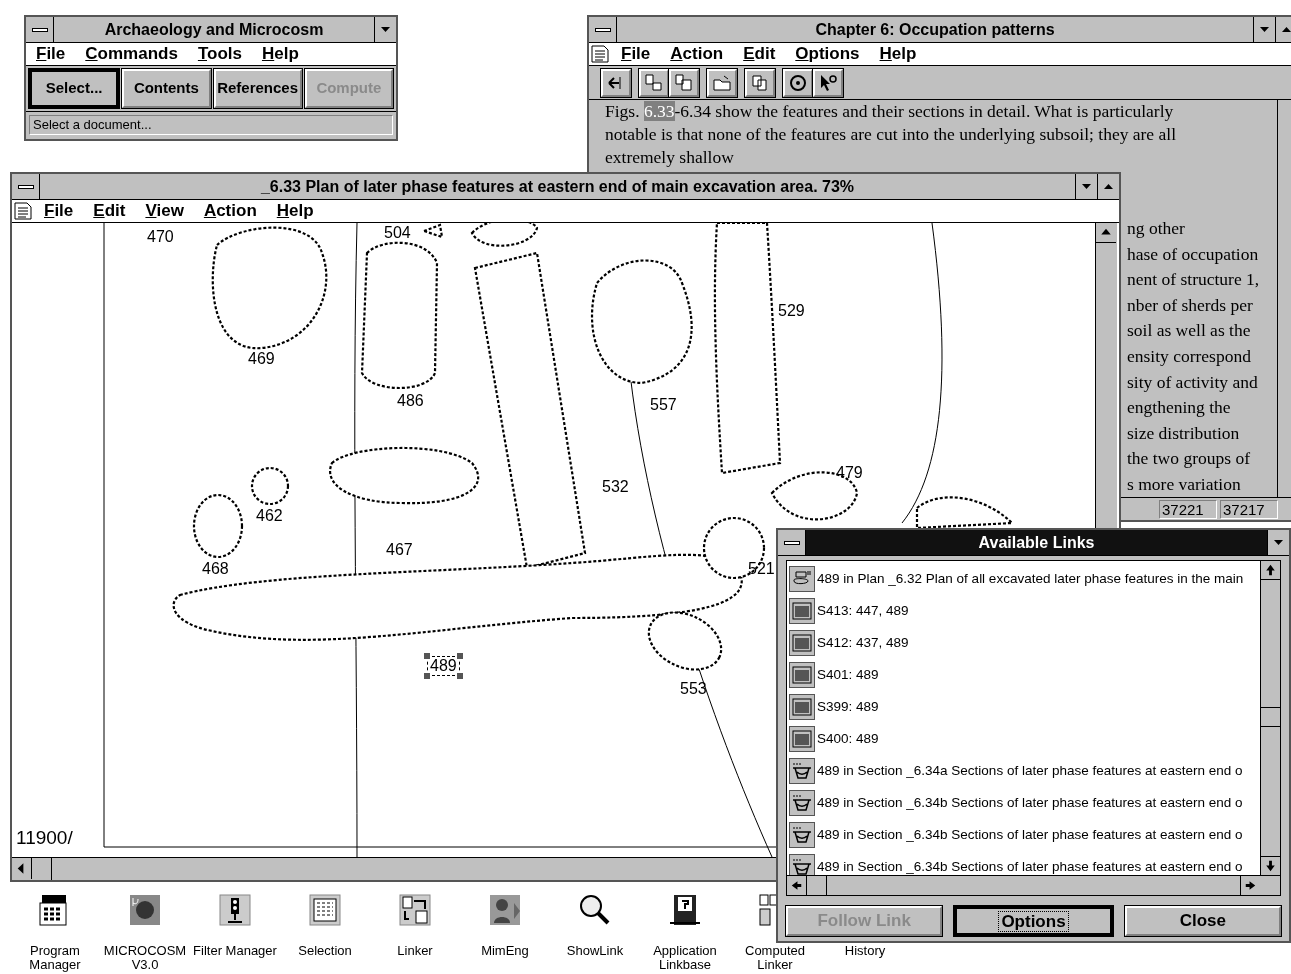  Describe the element at coordinates (1189, 459) in the screenshot. I see `paragraph-text: the two groups of` at that location.